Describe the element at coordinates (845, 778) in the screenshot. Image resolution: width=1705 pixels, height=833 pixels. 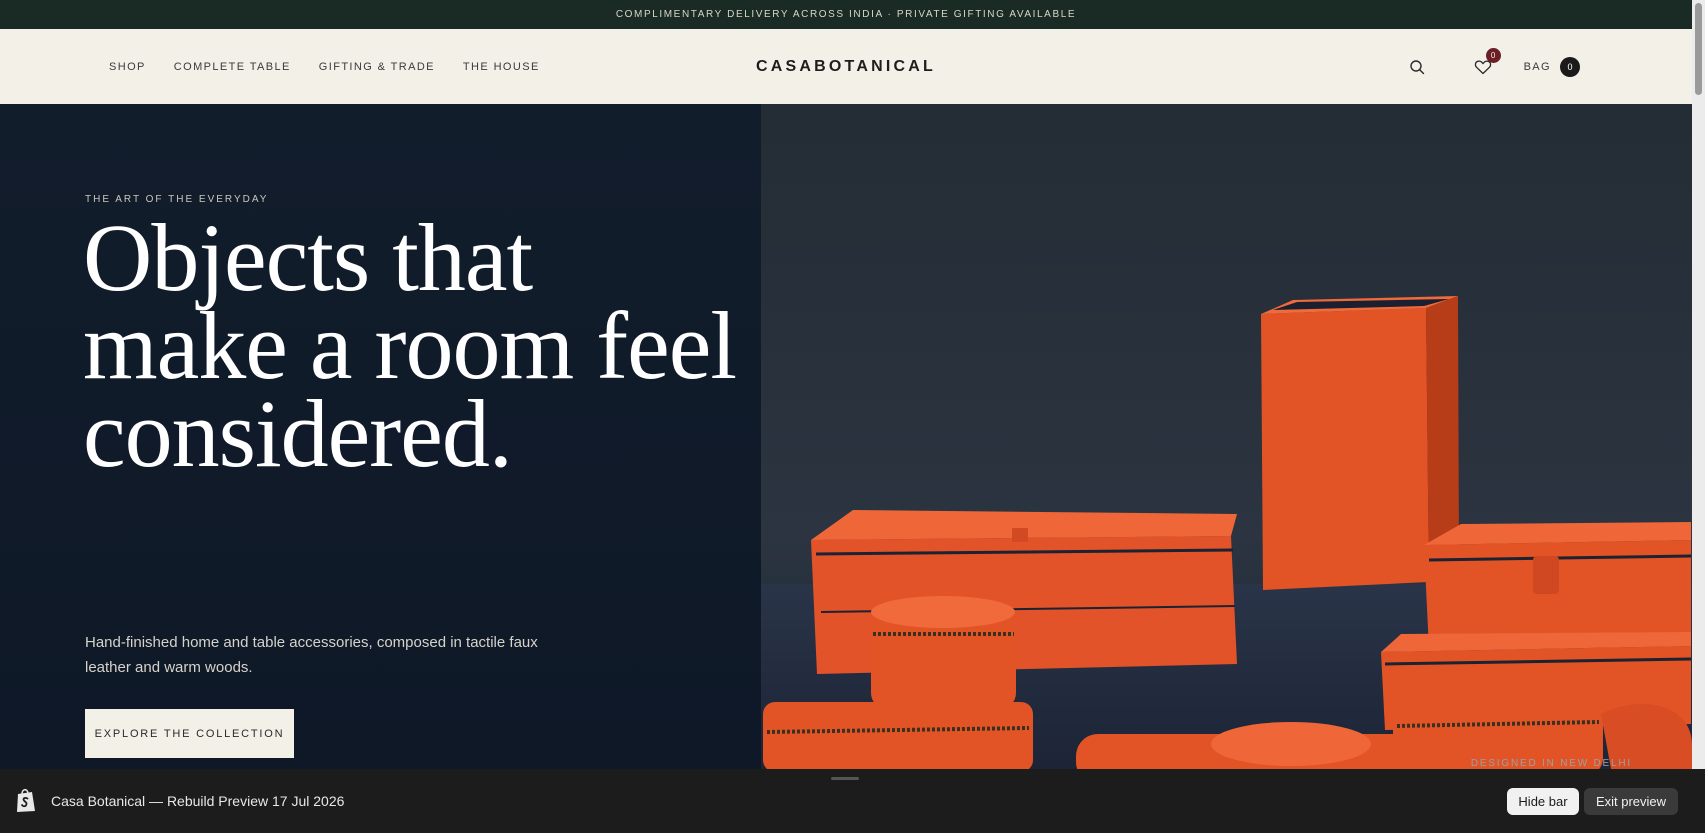
I see `preview-bar-handle` at that location.